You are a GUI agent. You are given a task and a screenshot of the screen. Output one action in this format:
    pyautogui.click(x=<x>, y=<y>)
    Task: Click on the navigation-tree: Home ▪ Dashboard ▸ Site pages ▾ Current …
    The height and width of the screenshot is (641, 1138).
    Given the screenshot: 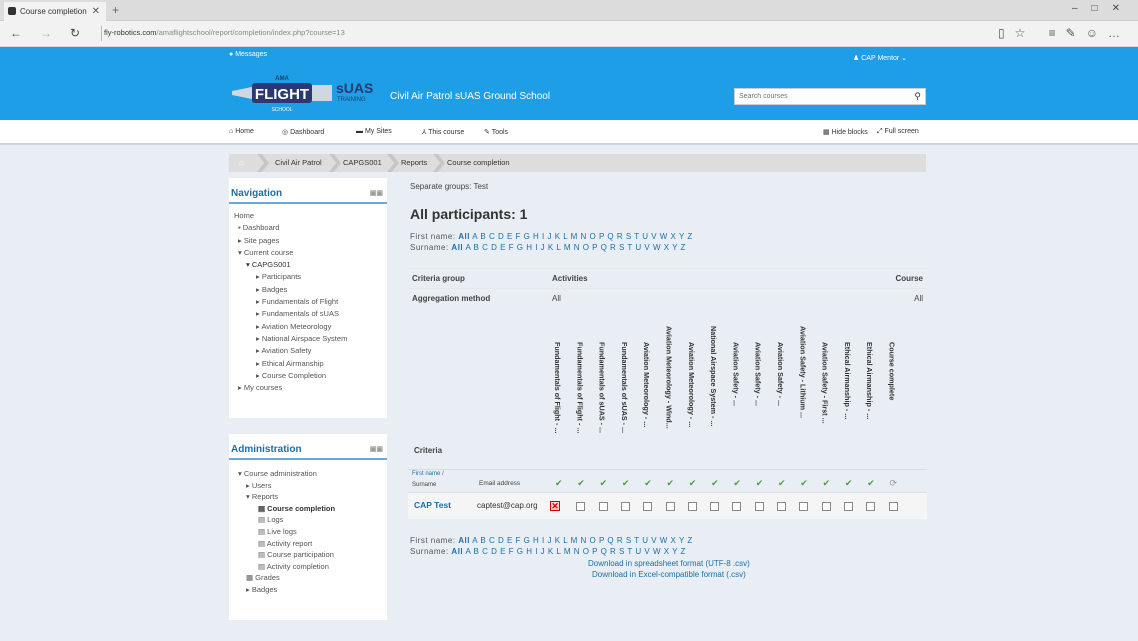 What is the action you would take?
    pyautogui.click(x=308, y=299)
    